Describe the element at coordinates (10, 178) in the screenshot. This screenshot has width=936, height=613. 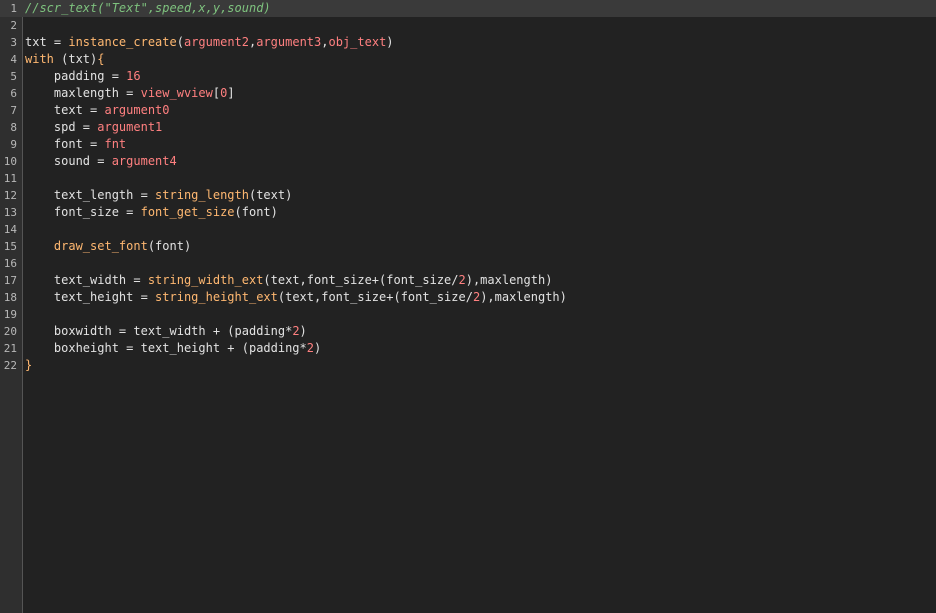
I see `line-number: 11` at that location.